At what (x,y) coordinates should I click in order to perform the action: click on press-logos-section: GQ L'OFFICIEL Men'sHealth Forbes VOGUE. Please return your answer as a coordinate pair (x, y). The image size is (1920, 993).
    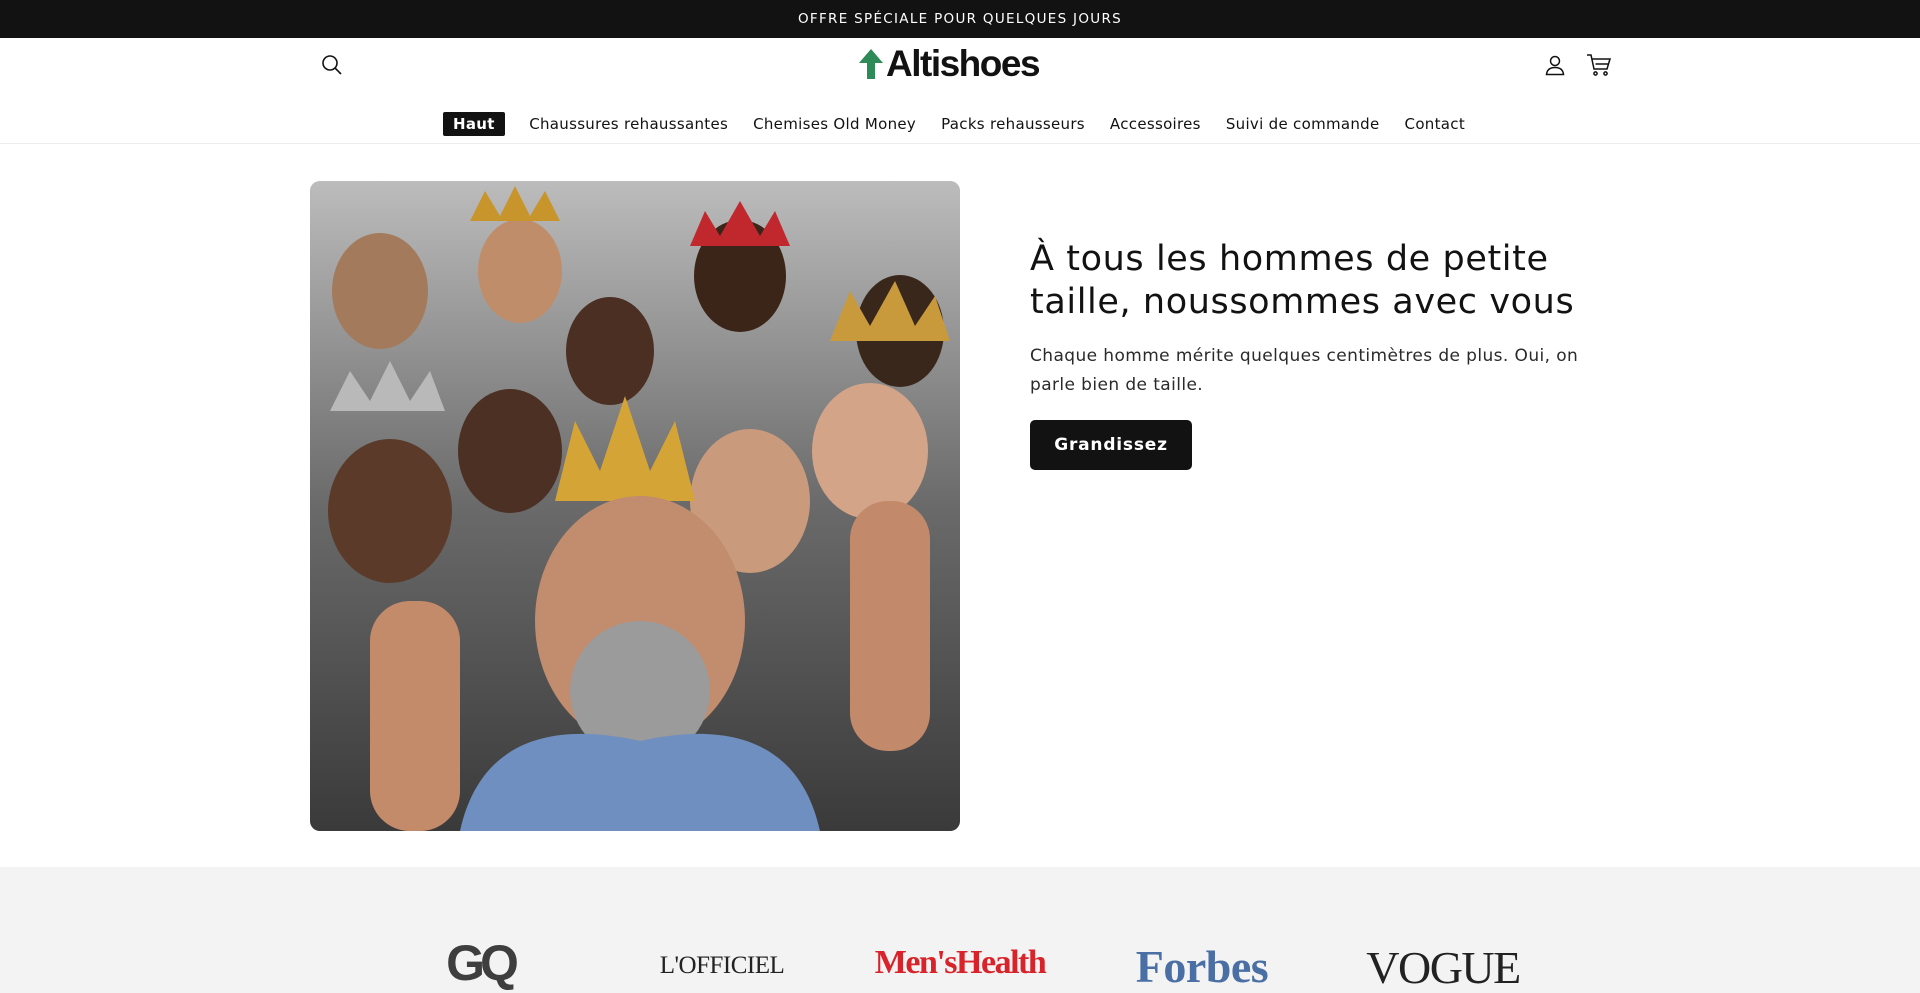
    Looking at the image, I should click on (960, 930).